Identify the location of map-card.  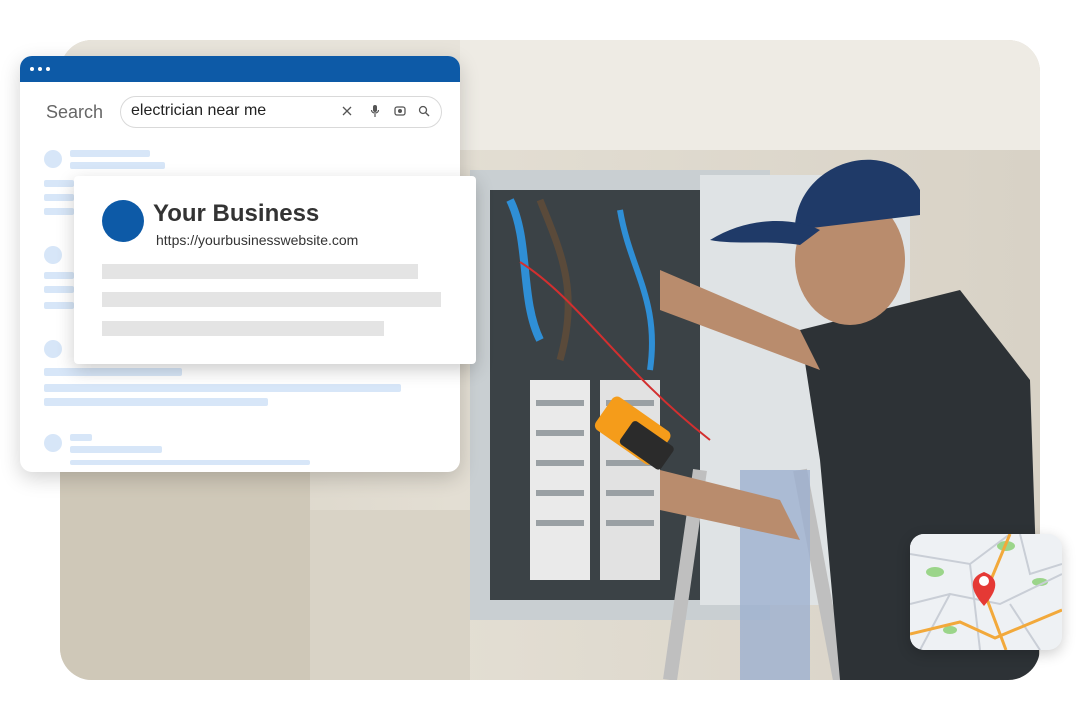
(986, 592).